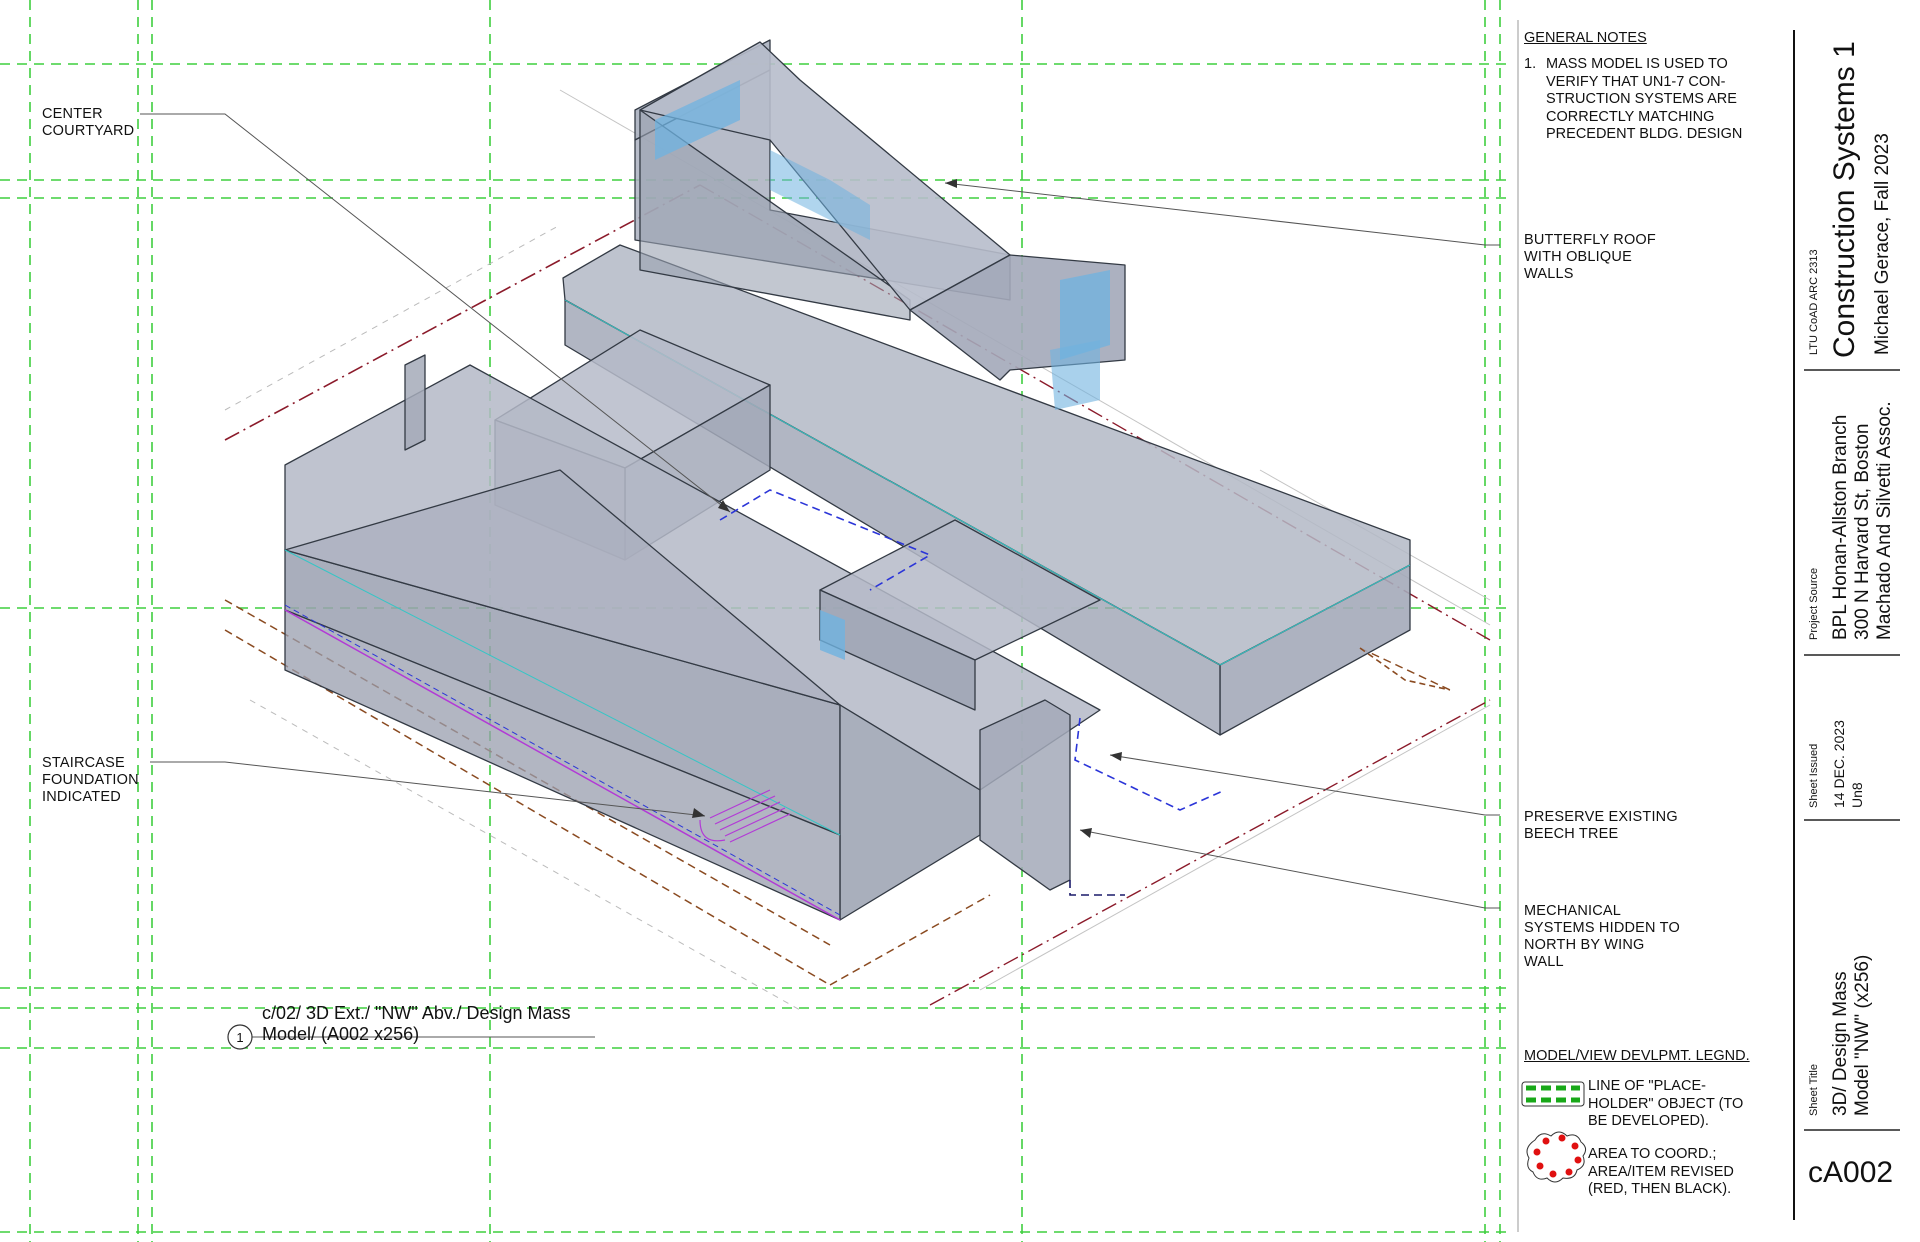 The height and width of the screenshot is (1242, 1920). Describe the element at coordinates (1601, 825) in the screenshot. I see `label-beech-tree: PRESERVE EXISTING BEECH TREE` at that location.